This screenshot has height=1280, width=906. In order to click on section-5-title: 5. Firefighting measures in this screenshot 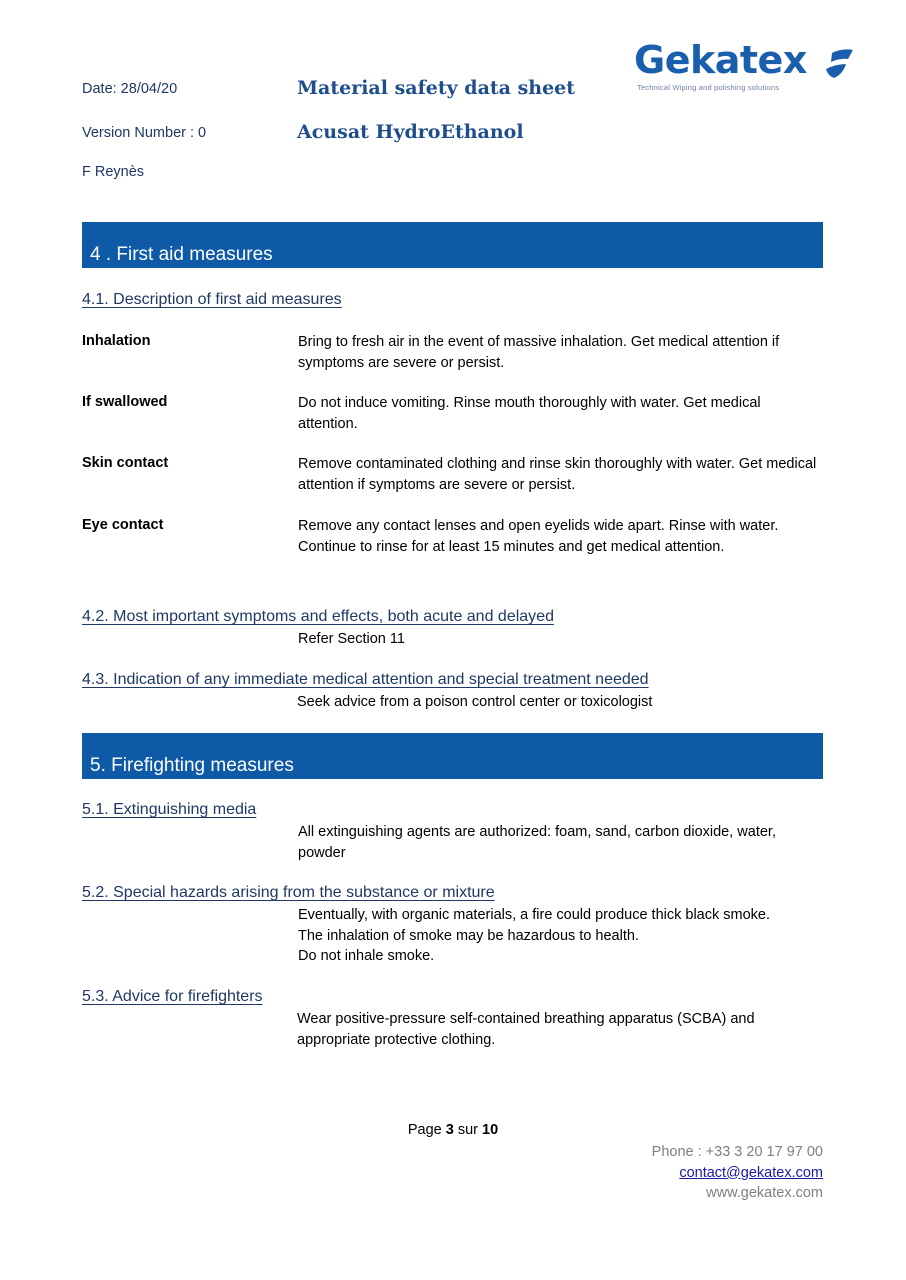, I will do `click(192, 765)`.